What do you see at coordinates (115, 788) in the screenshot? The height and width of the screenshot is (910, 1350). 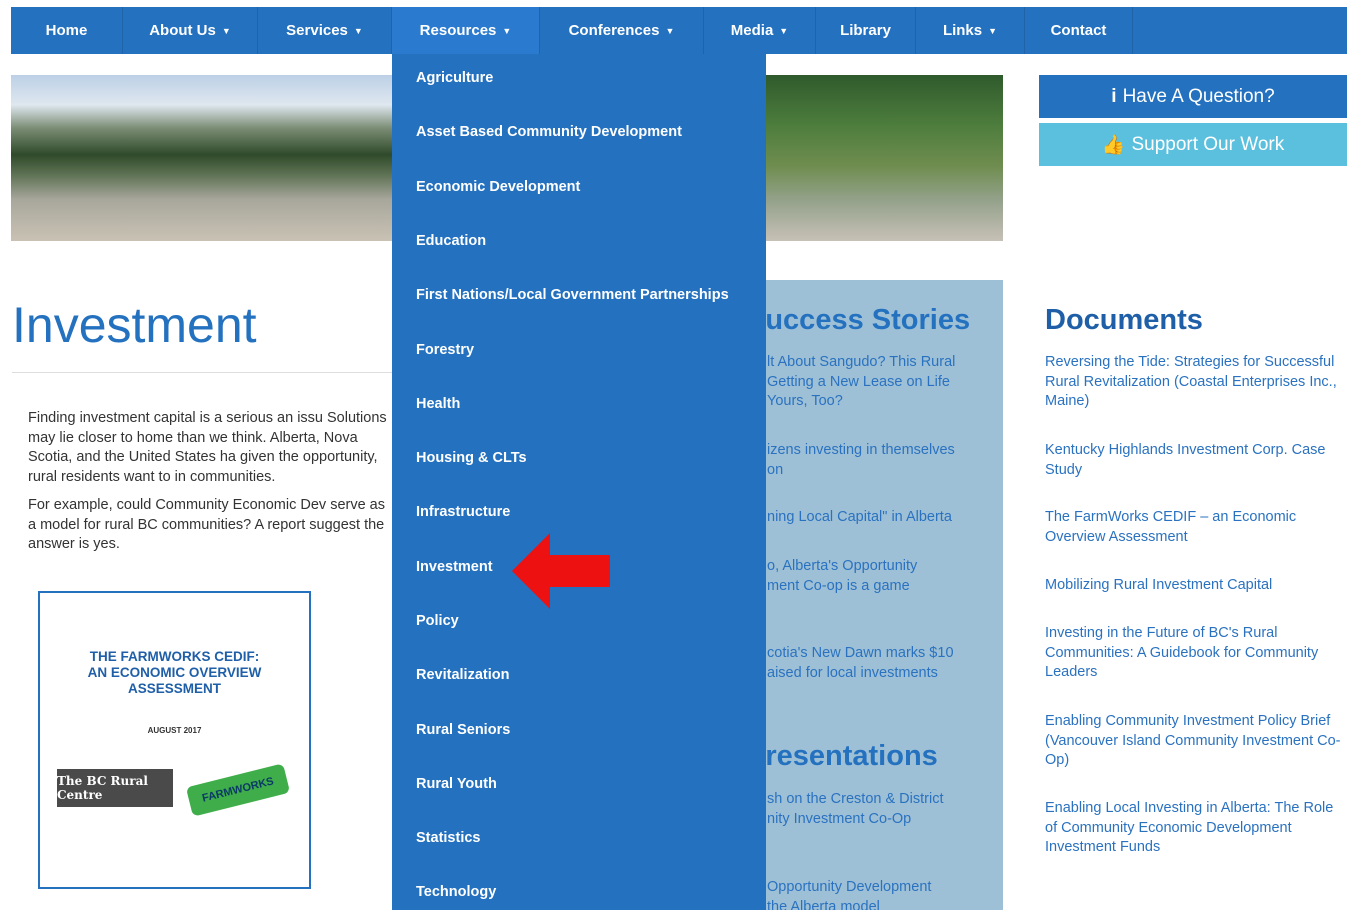 I see `bc-rural-centre-logo: The BC Rural Centre` at bounding box center [115, 788].